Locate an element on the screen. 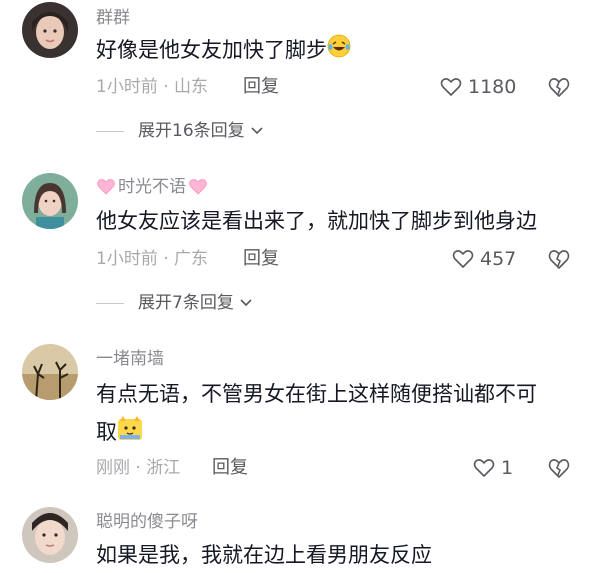  comment-meta: 刚刚 · 浙江 is located at coordinates (138, 468).